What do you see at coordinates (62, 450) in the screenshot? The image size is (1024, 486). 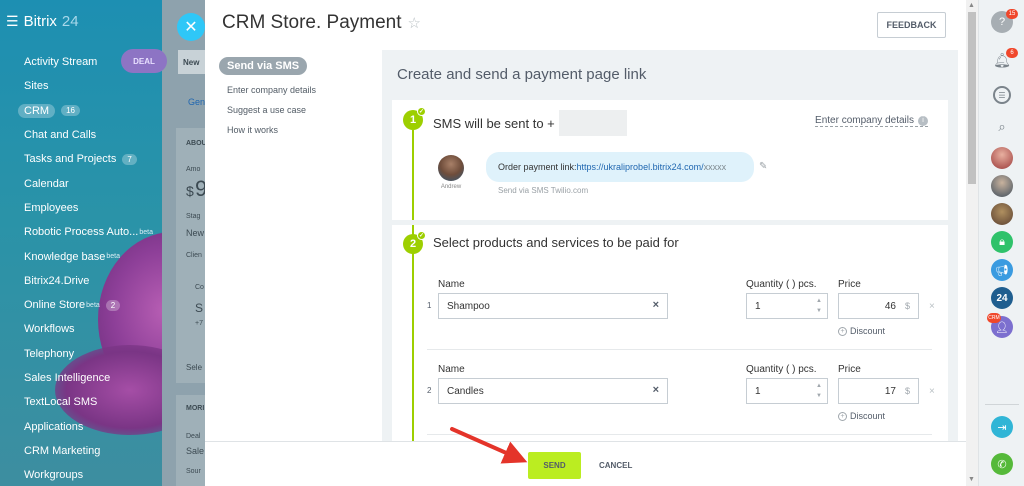 I see `sidebar-item-label: CRM Marketing` at bounding box center [62, 450].